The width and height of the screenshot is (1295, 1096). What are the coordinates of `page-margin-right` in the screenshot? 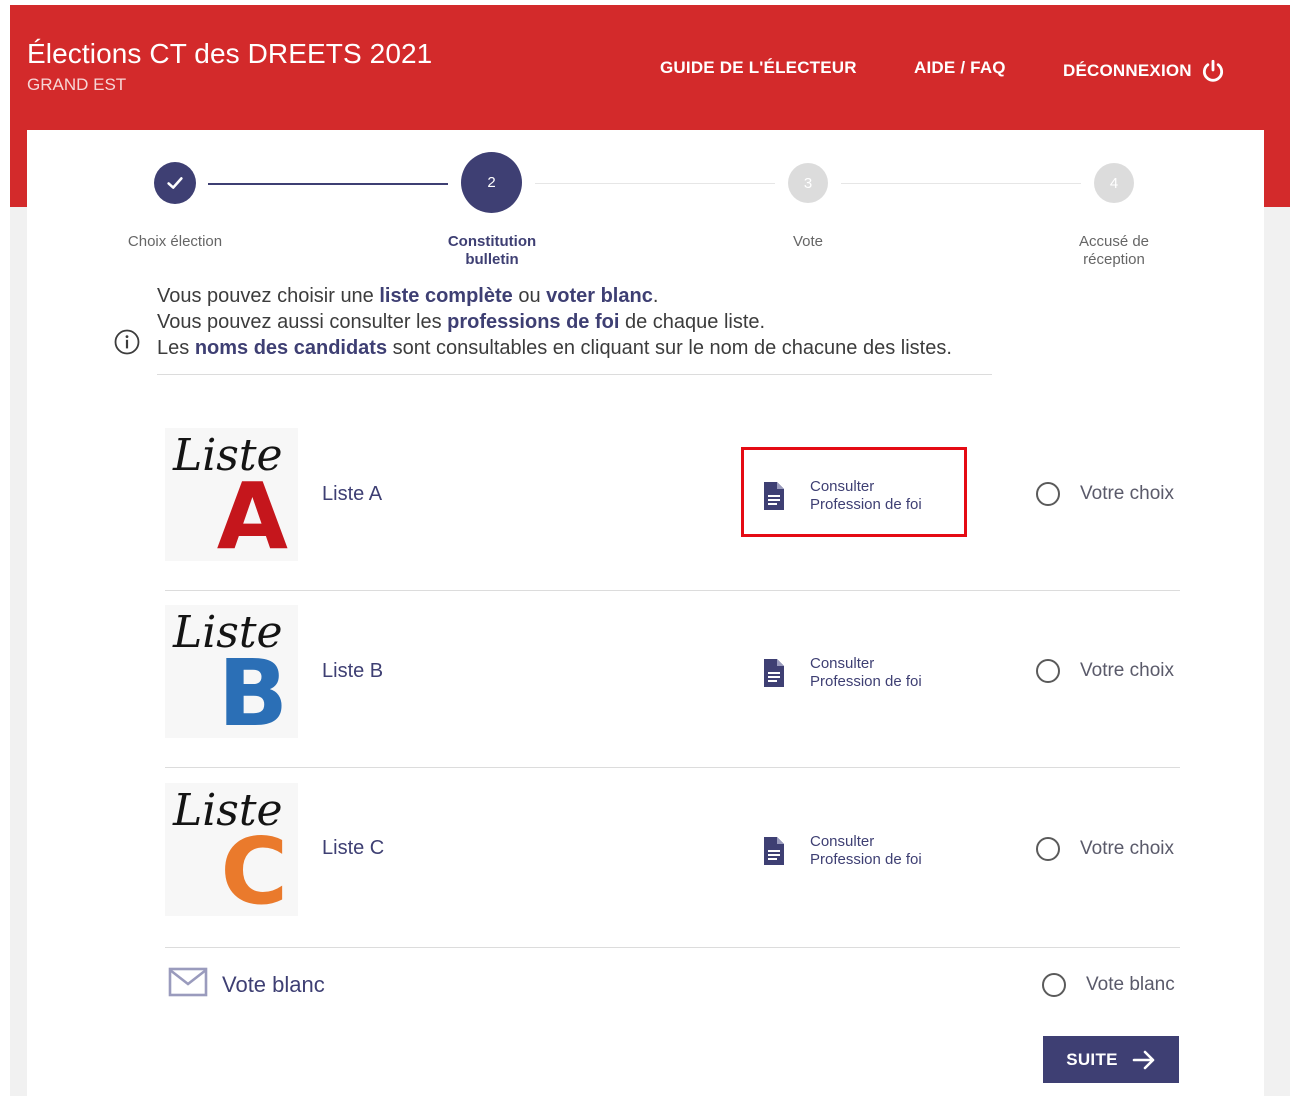 It's located at (1277, 651).